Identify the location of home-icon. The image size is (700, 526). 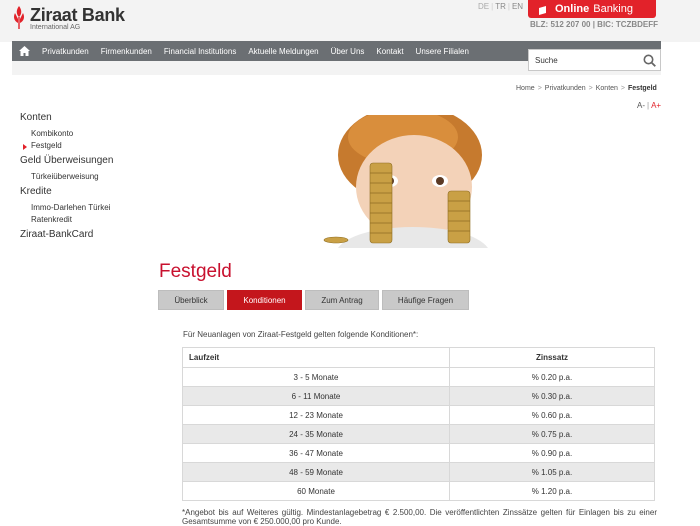
(24, 51).